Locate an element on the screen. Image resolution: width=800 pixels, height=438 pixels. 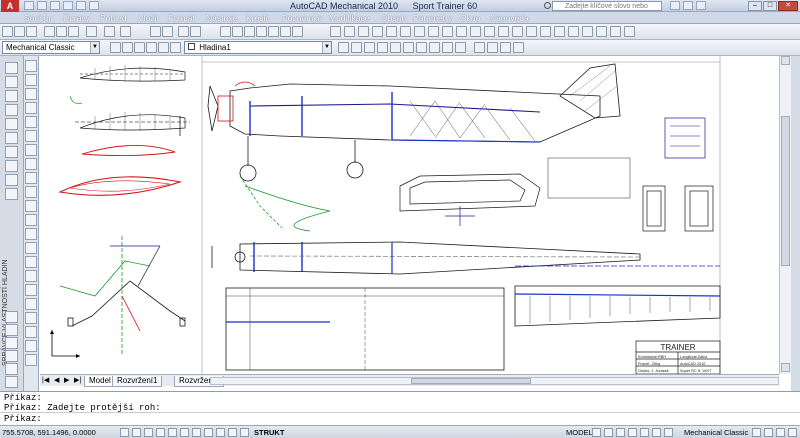
undo-icon is located at coordinates (68, 5).